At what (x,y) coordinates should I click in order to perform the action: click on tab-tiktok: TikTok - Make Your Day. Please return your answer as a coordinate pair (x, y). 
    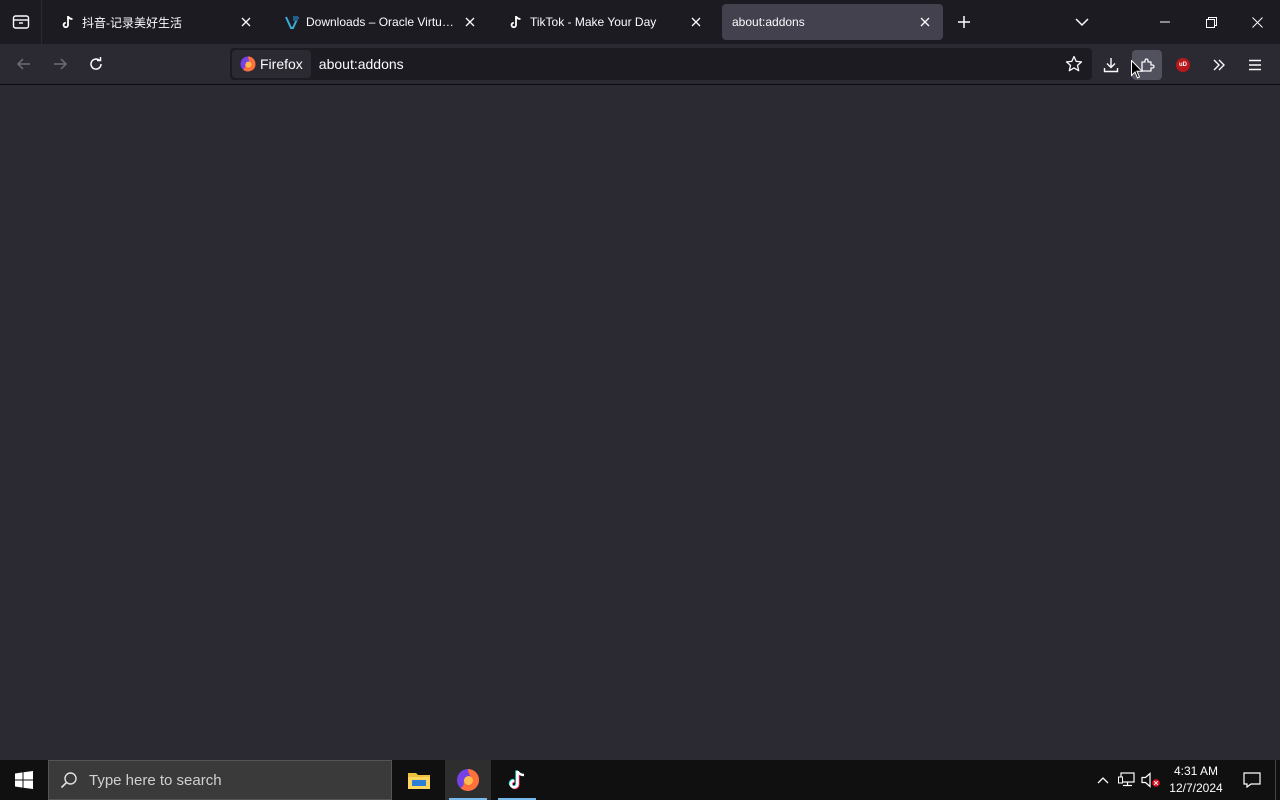
    Looking at the image, I should click on (606, 22).